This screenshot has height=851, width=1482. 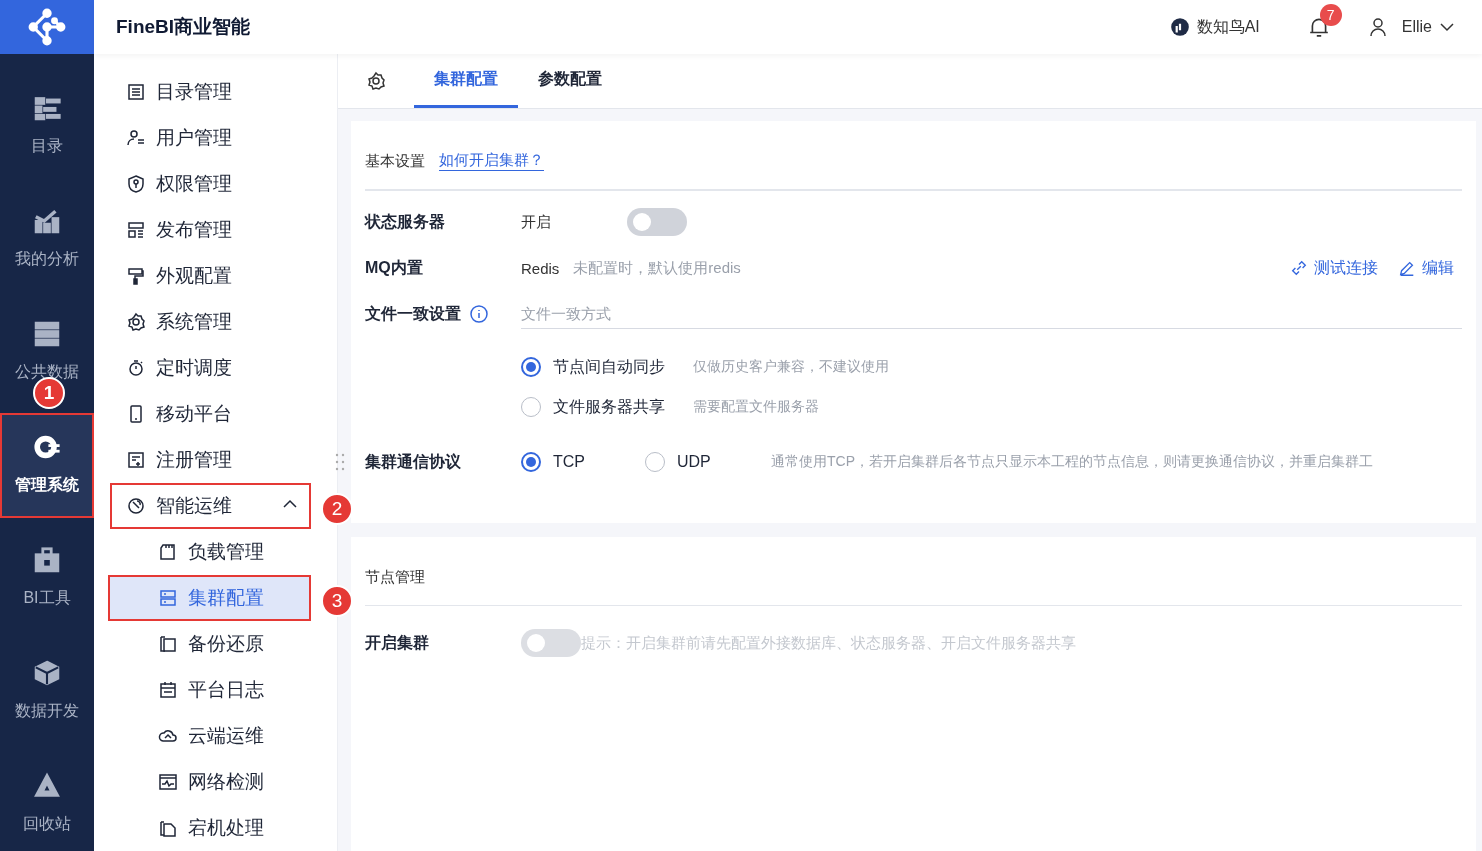 I want to click on row-label: 文件一致设置, so click(x=413, y=313).